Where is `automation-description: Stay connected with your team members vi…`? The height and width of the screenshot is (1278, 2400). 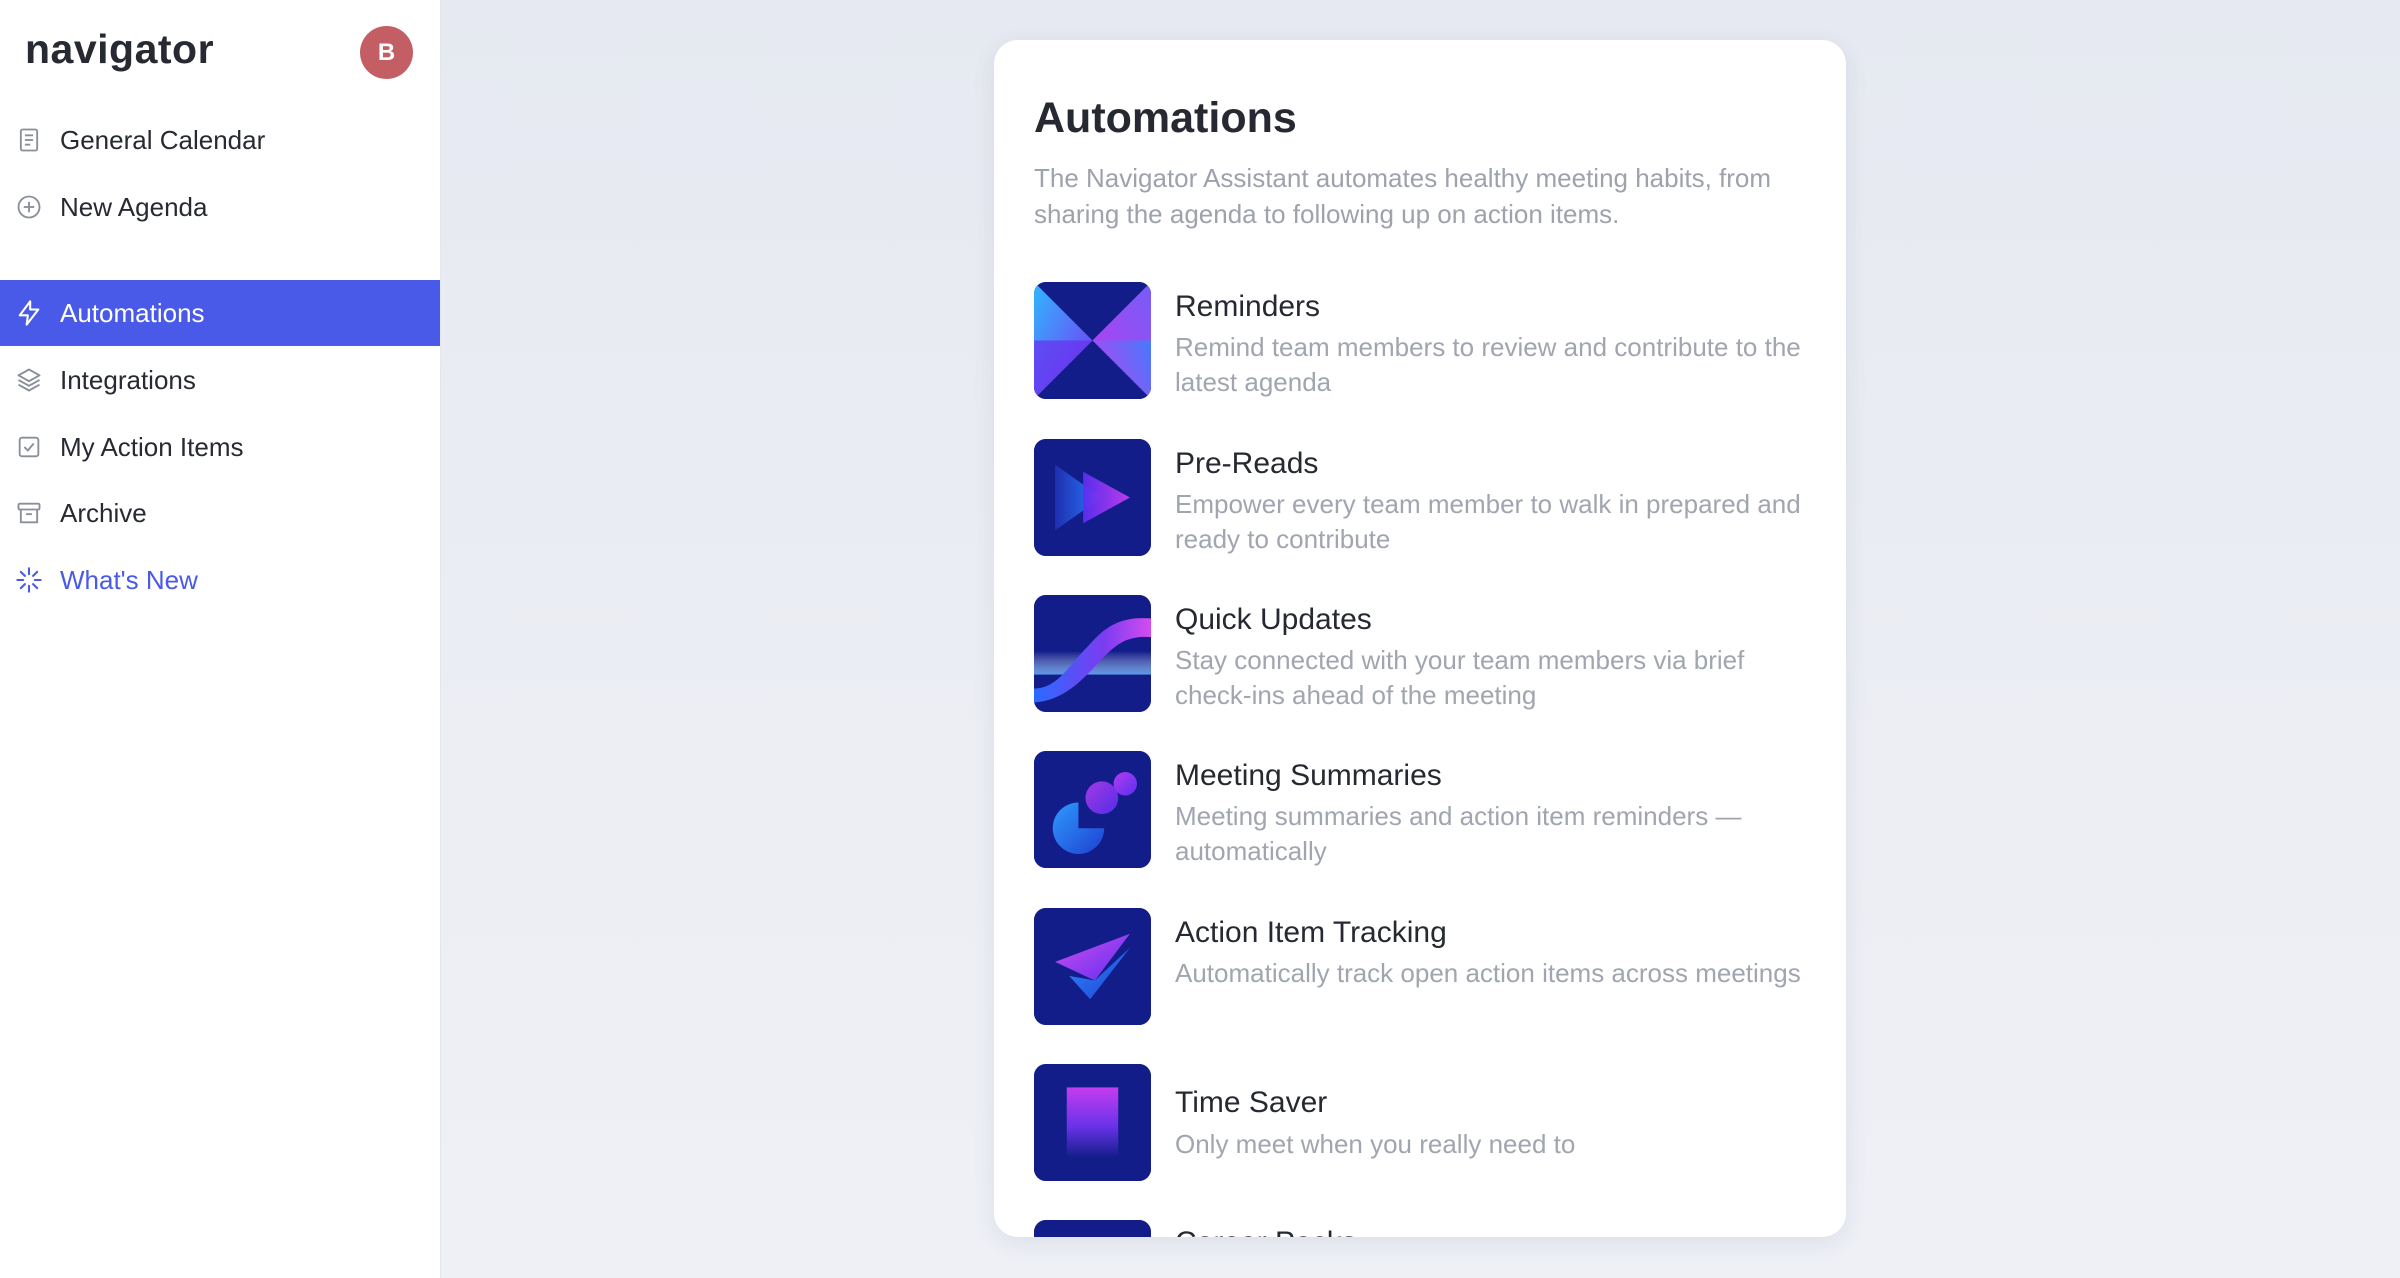 automation-description: Stay connected with your team members vi… is located at coordinates (1460, 677).